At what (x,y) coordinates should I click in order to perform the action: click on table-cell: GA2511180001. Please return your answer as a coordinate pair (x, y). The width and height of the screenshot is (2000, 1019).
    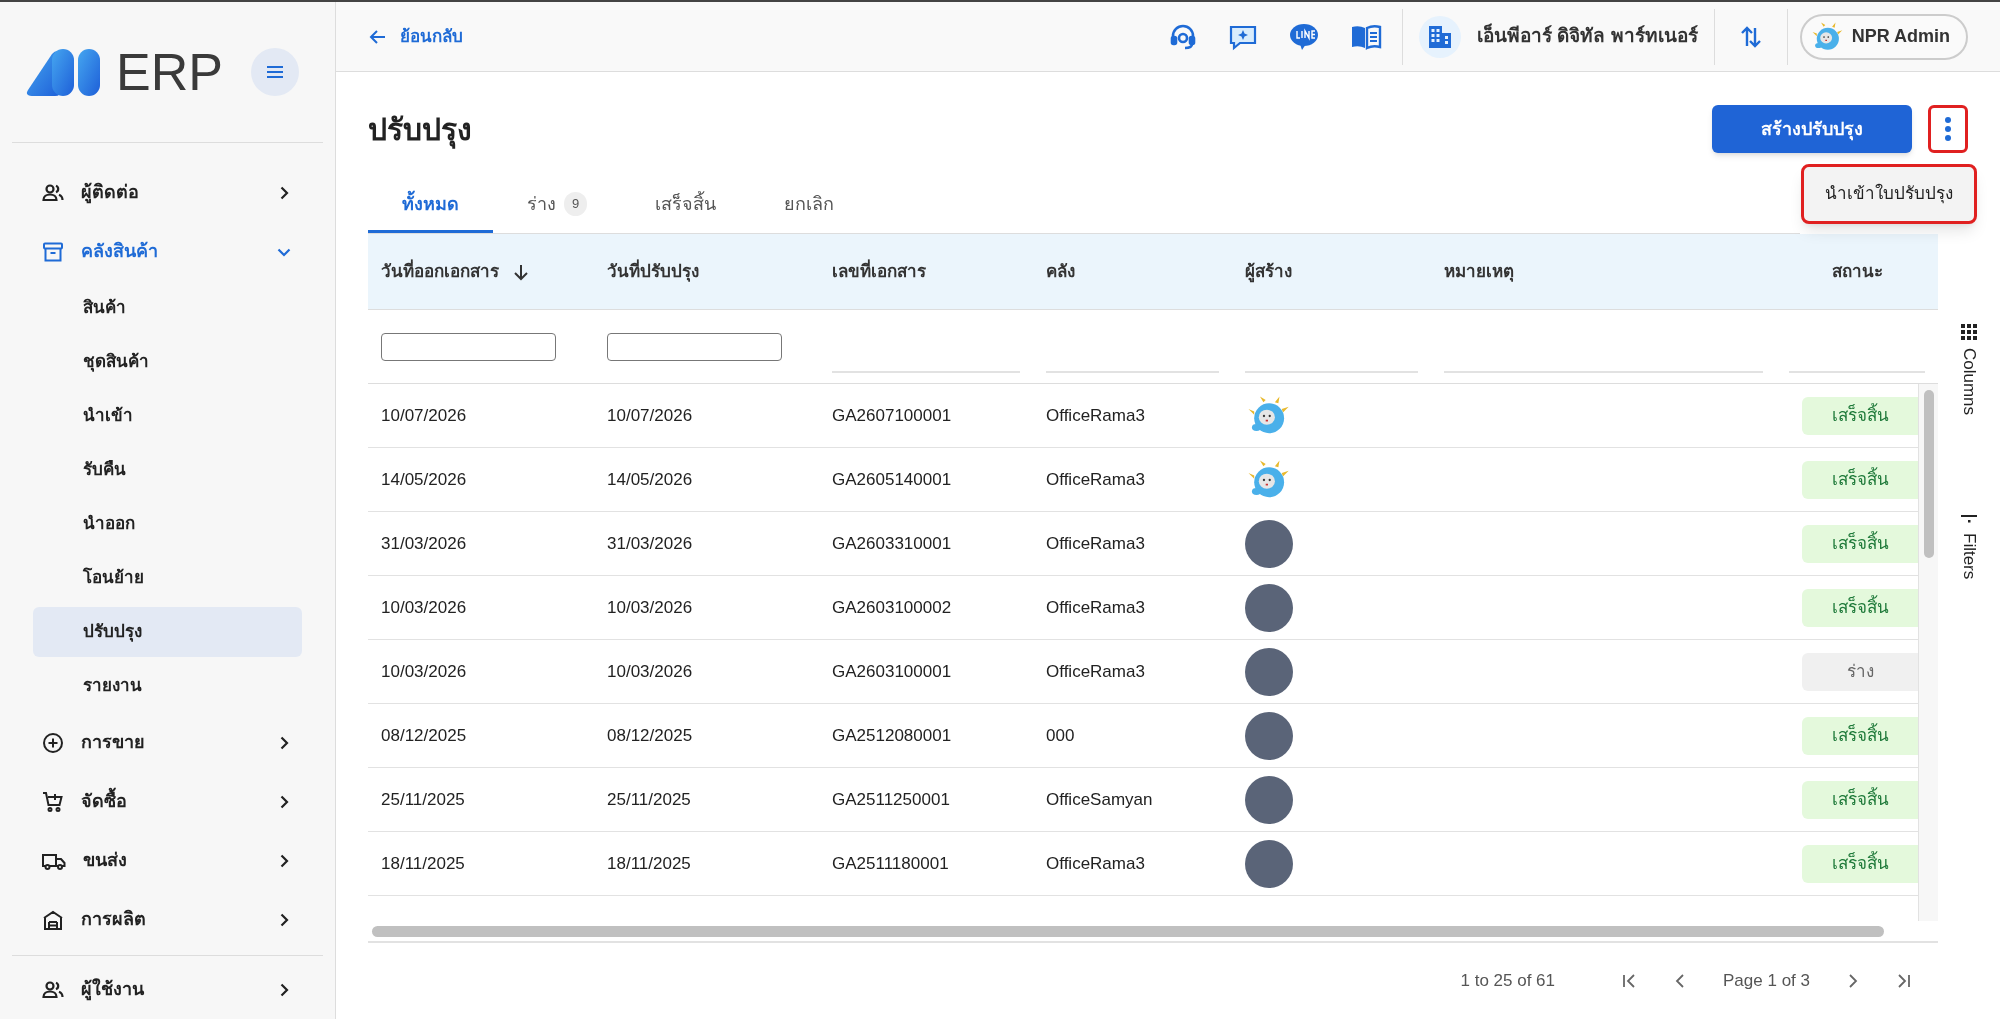
    Looking at the image, I should click on (890, 863).